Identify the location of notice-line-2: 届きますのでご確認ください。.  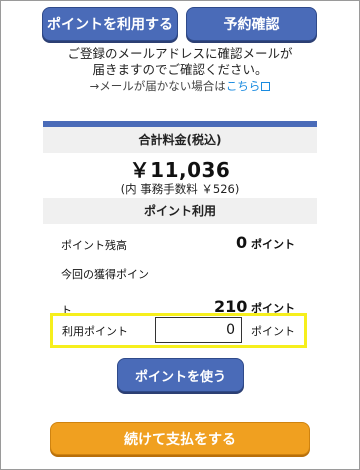
(180, 69).